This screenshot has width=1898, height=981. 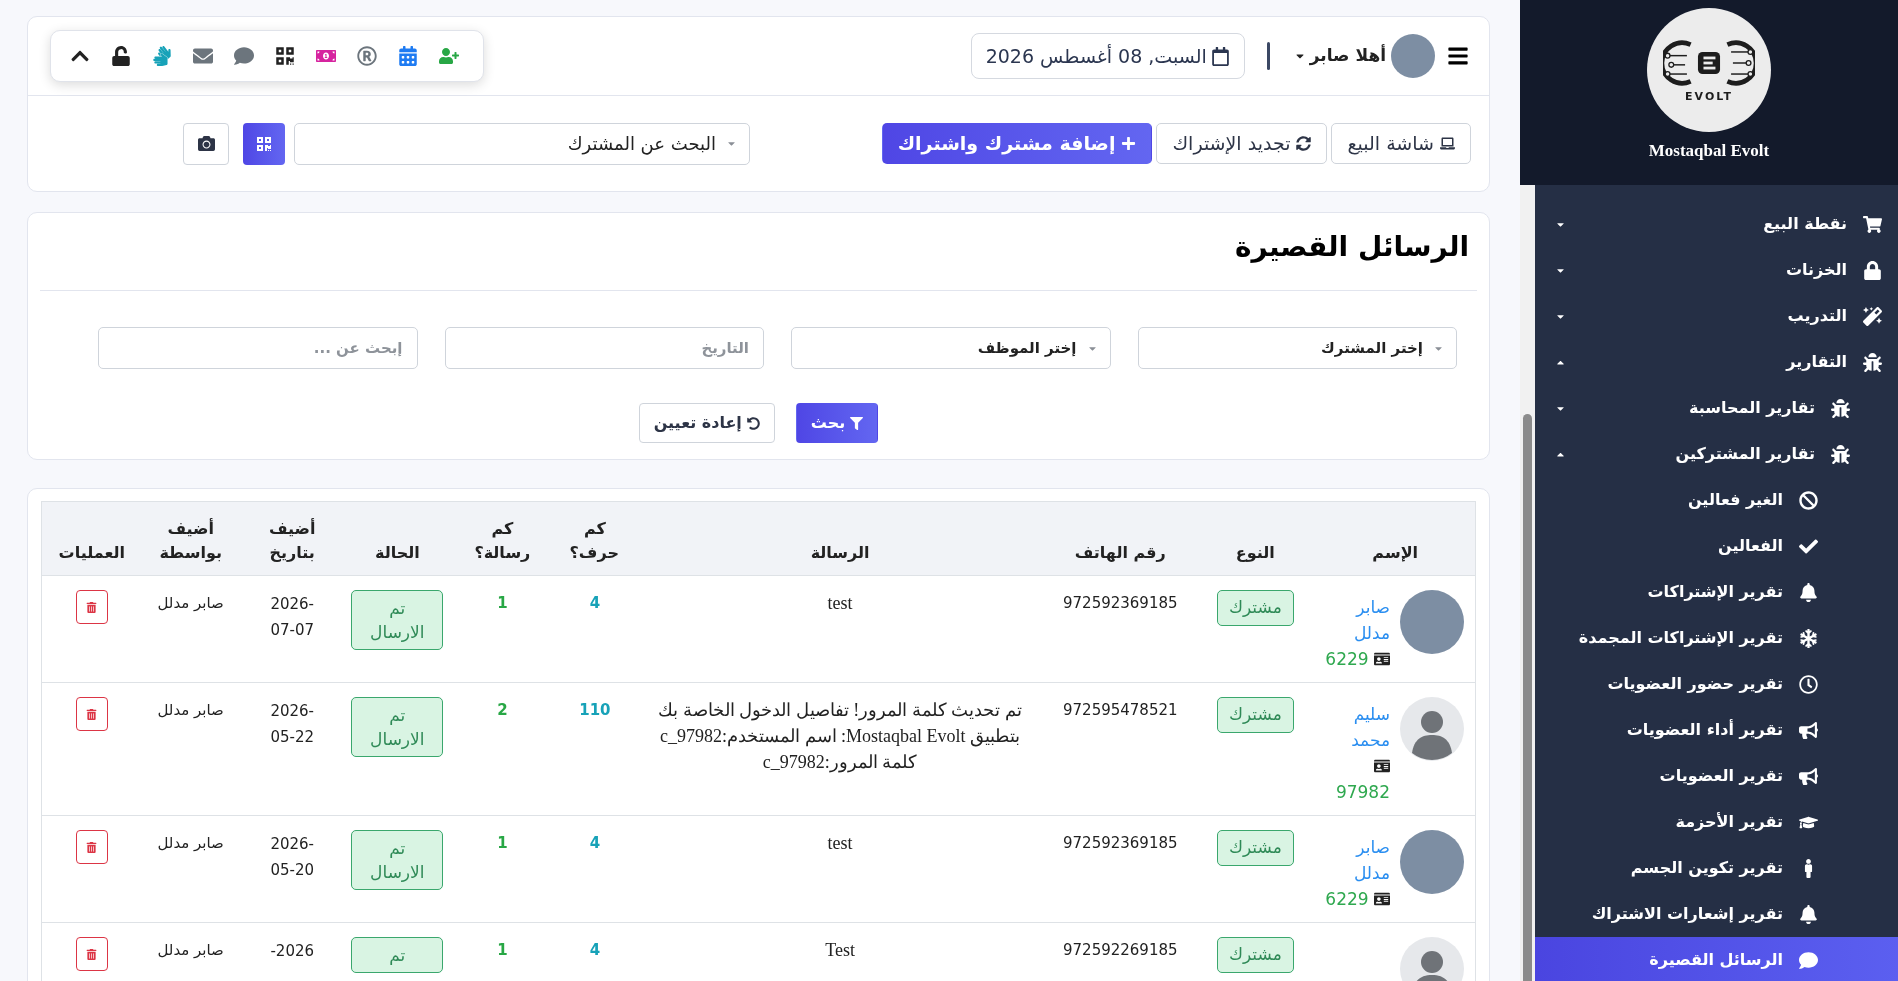 What do you see at coordinates (1432, 729) in the screenshot?
I see `user-silhouette-icon` at bounding box center [1432, 729].